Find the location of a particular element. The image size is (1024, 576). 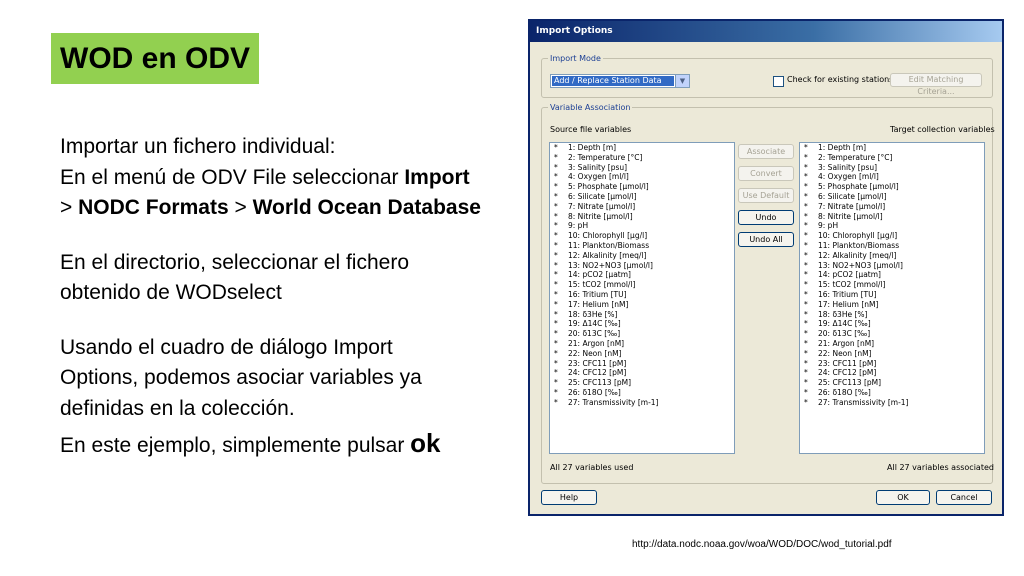

variable-label: 7: Nitrate [µmol/l] is located at coordinates (852, 206).